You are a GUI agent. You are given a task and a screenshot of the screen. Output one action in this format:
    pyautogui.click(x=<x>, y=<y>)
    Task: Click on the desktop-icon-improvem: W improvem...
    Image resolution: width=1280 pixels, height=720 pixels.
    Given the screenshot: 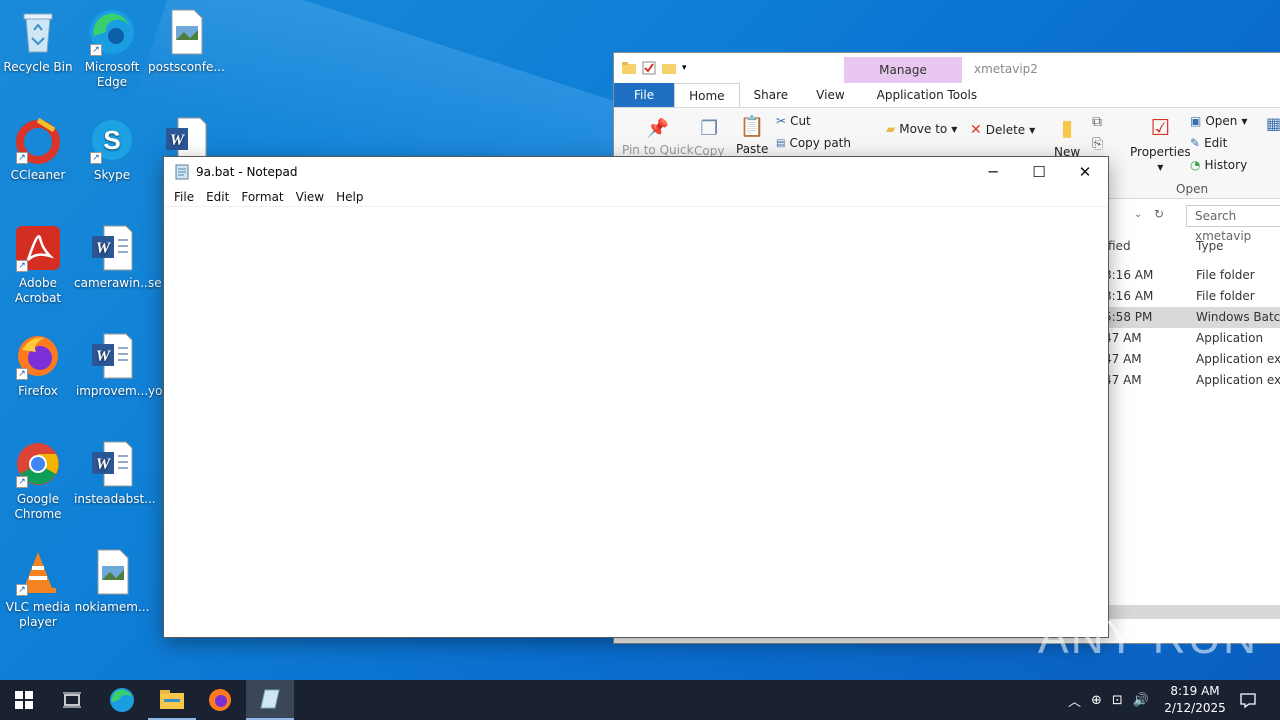 What is the action you would take?
    pyautogui.click(x=112, y=365)
    